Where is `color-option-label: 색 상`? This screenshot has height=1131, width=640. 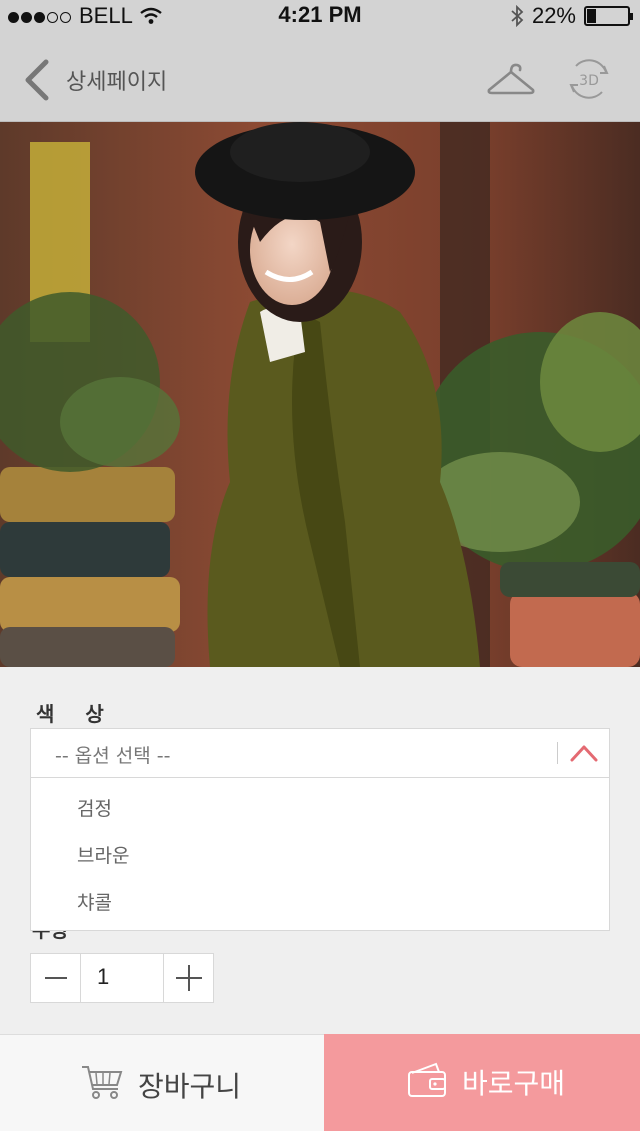
color-option-label: 색 상 is located at coordinates (76, 714).